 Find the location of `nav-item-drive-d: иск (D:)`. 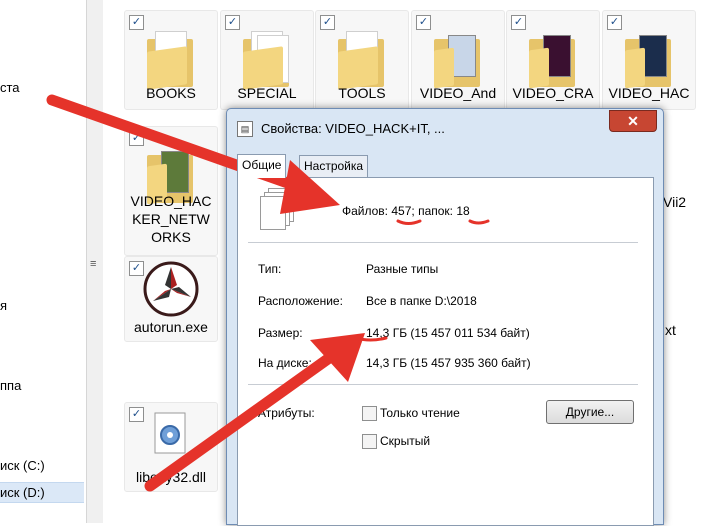

nav-item-drive-d: иск (D:) is located at coordinates (42, 492).